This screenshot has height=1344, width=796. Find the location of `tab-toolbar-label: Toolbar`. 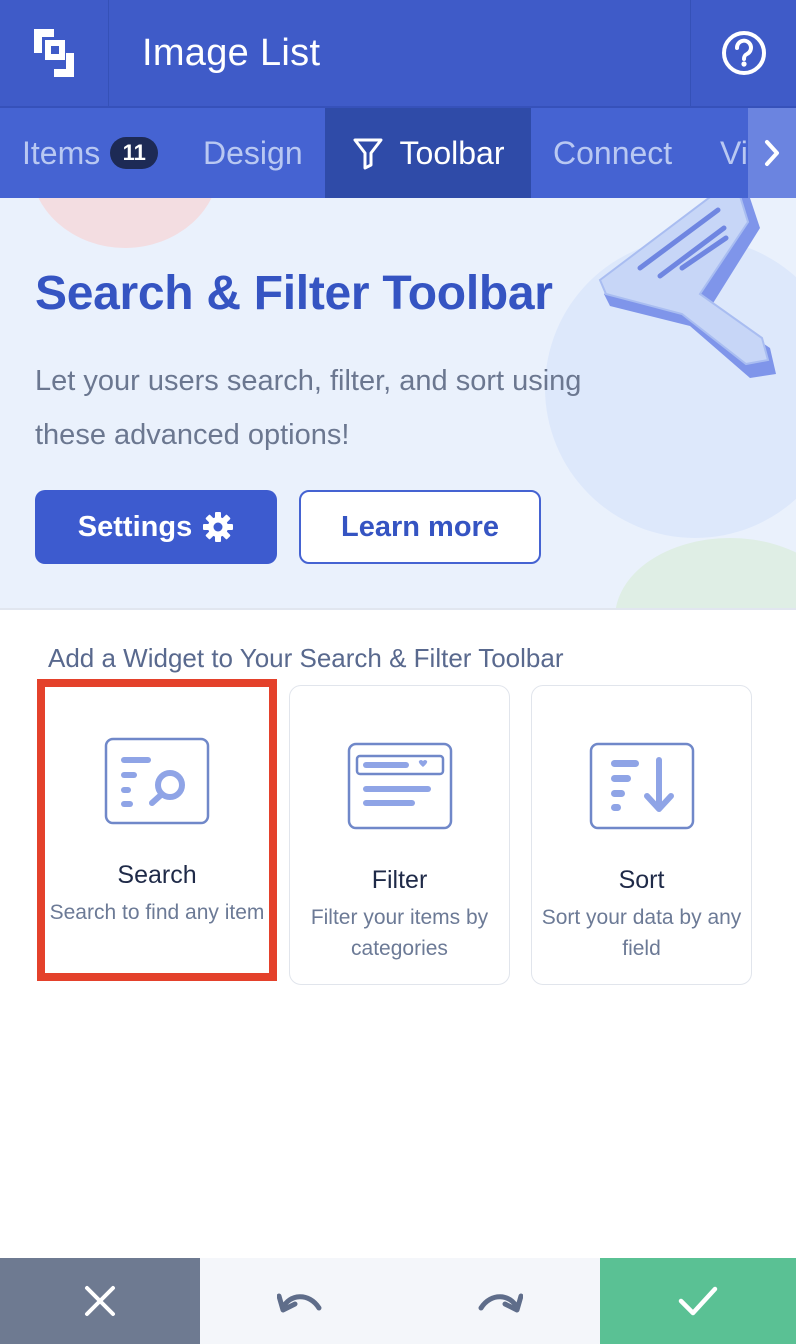

tab-toolbar-label: Toolbar is located at coordinates (452, 152).